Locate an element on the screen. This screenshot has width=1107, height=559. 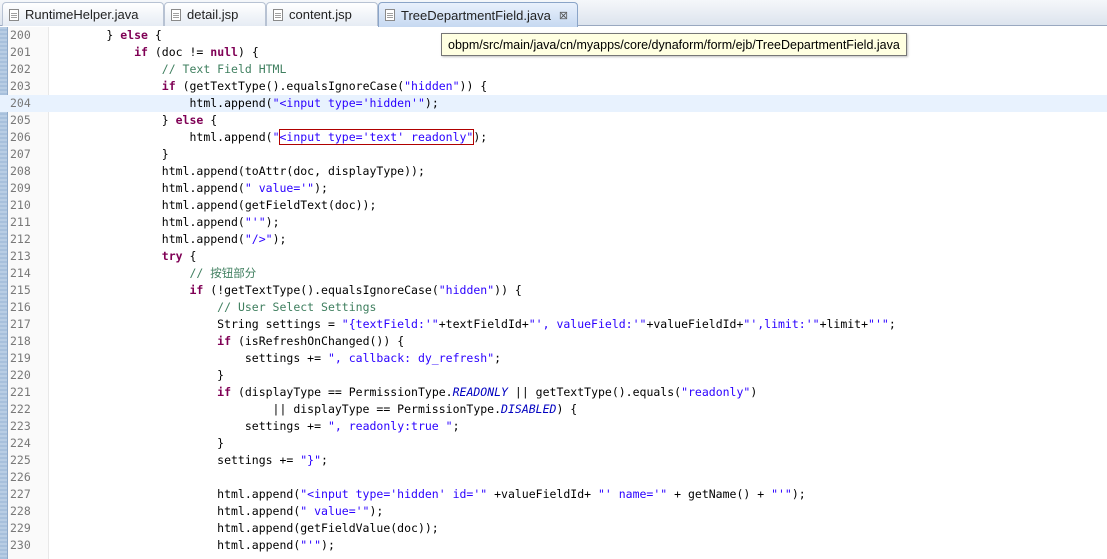
code-text: html.append(getFieldValue(doc)); is located at coordinates (245, 528).